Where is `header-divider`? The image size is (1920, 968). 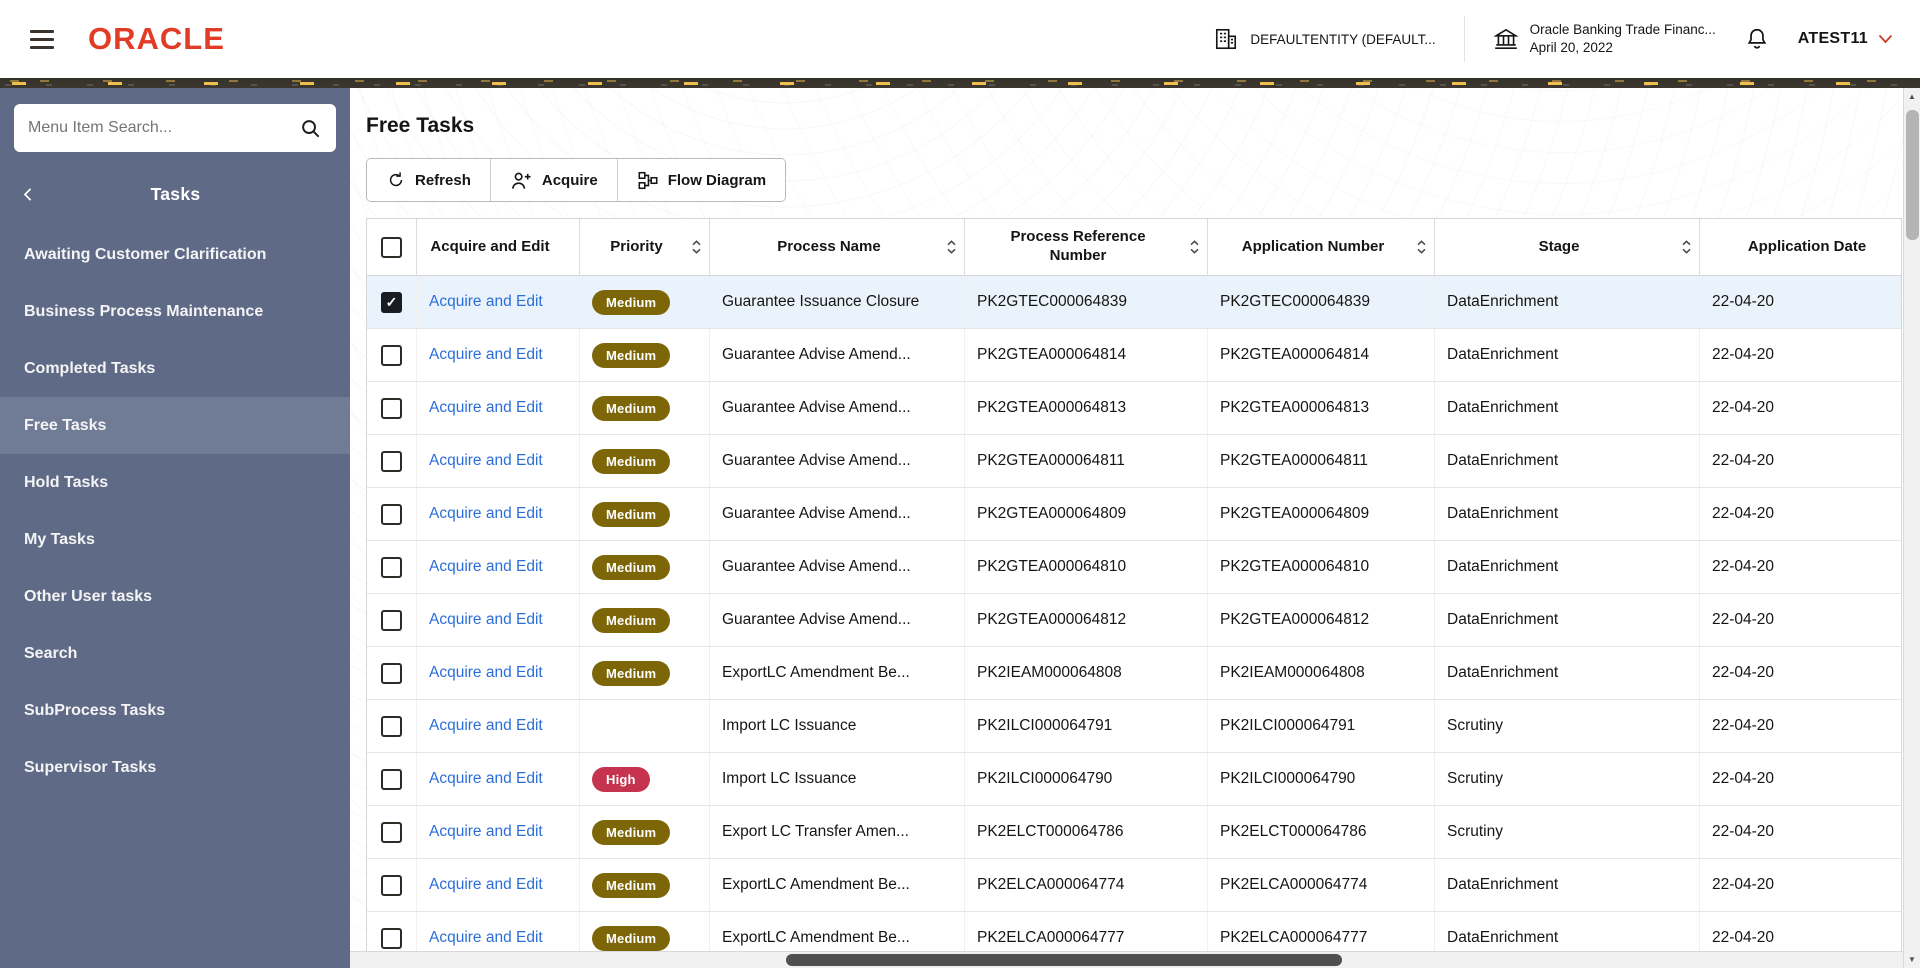 header-divider is located at coordinates (1464, 39).